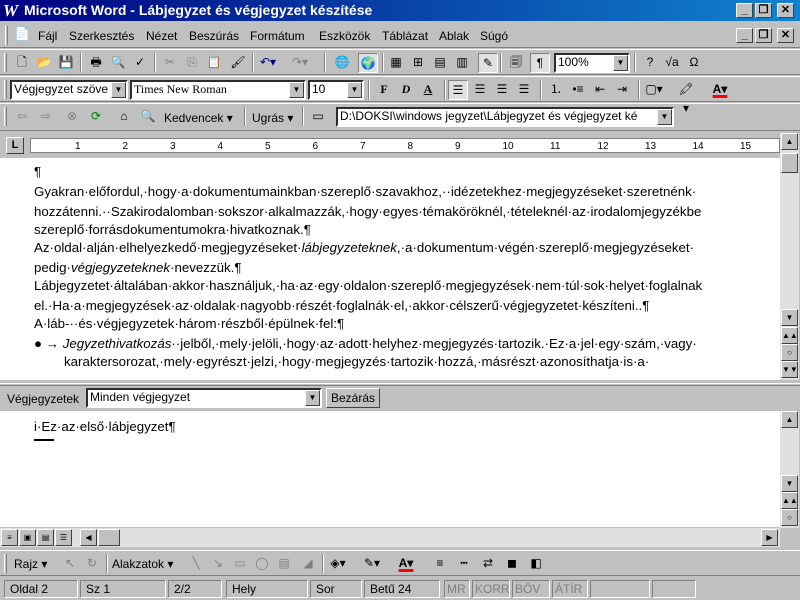 The height and width of the screenshot is (600, 800). I want to click on line-color-icon: ✎▾, so click(372, 564).